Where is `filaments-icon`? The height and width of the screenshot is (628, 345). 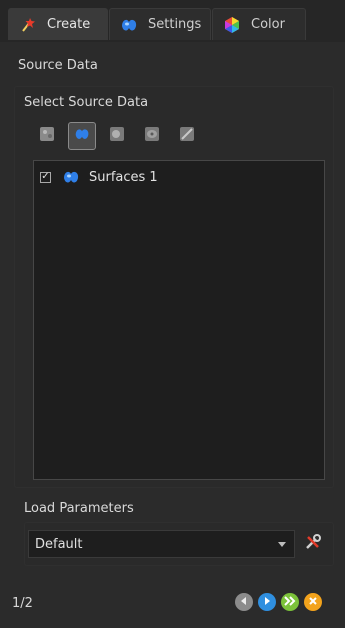
filaments-icon is located at coordinates (187, 136).